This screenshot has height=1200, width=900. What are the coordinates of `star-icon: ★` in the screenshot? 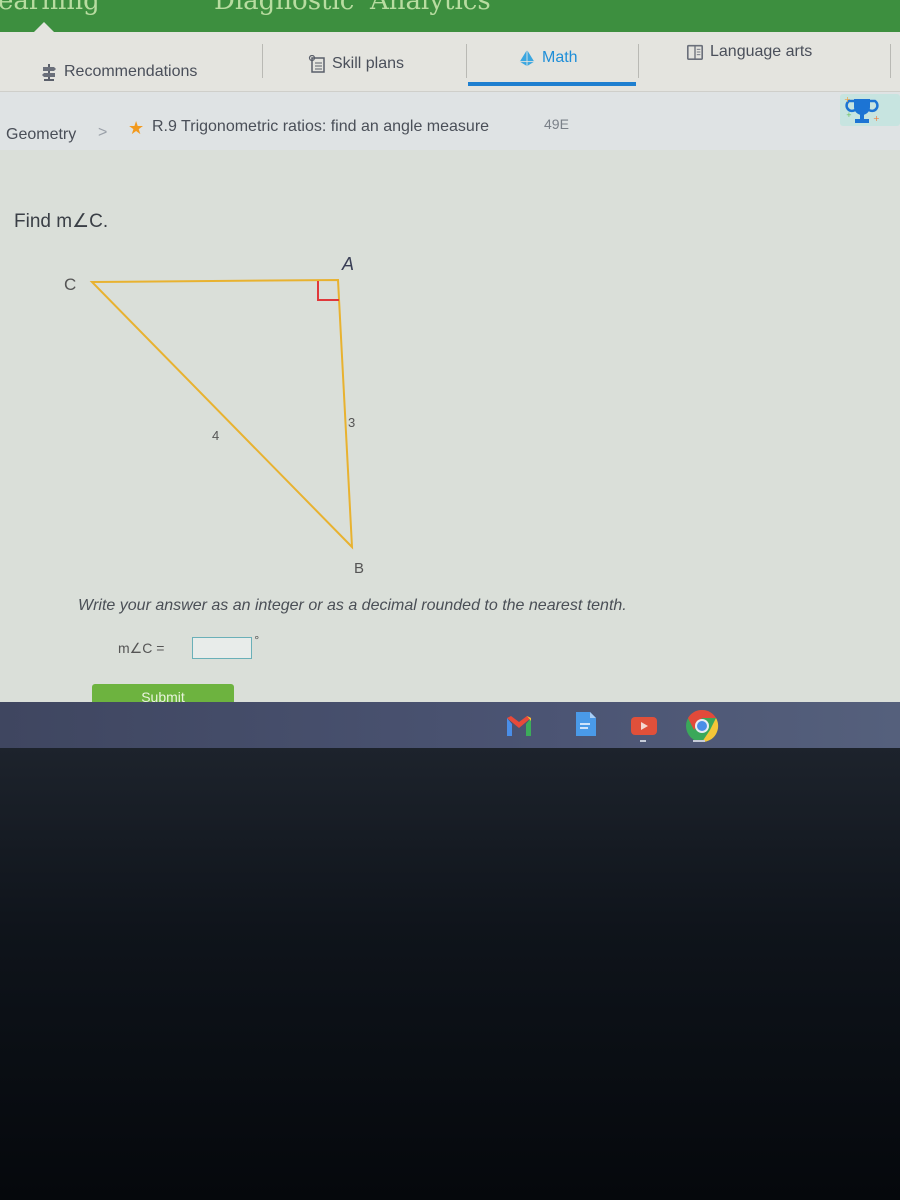 It's located at (136, 128).